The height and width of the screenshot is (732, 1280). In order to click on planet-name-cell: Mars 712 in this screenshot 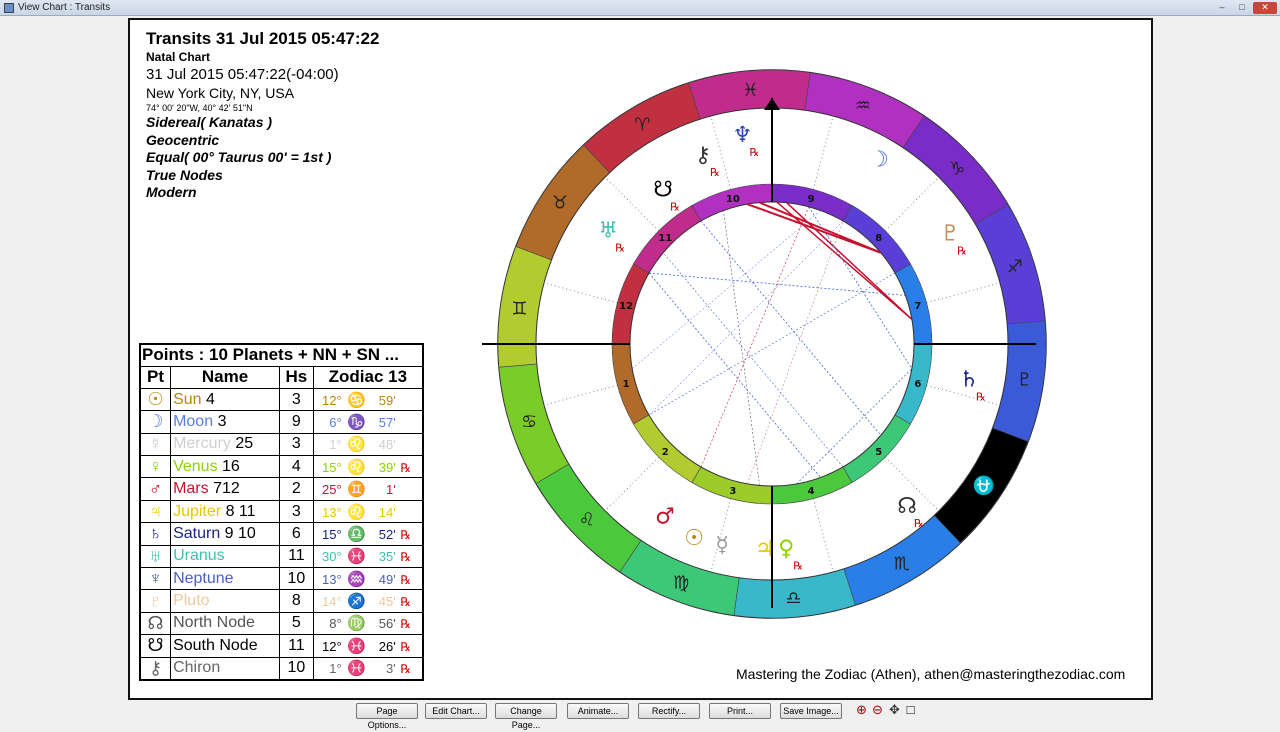, I will do `click(225, 489)`.